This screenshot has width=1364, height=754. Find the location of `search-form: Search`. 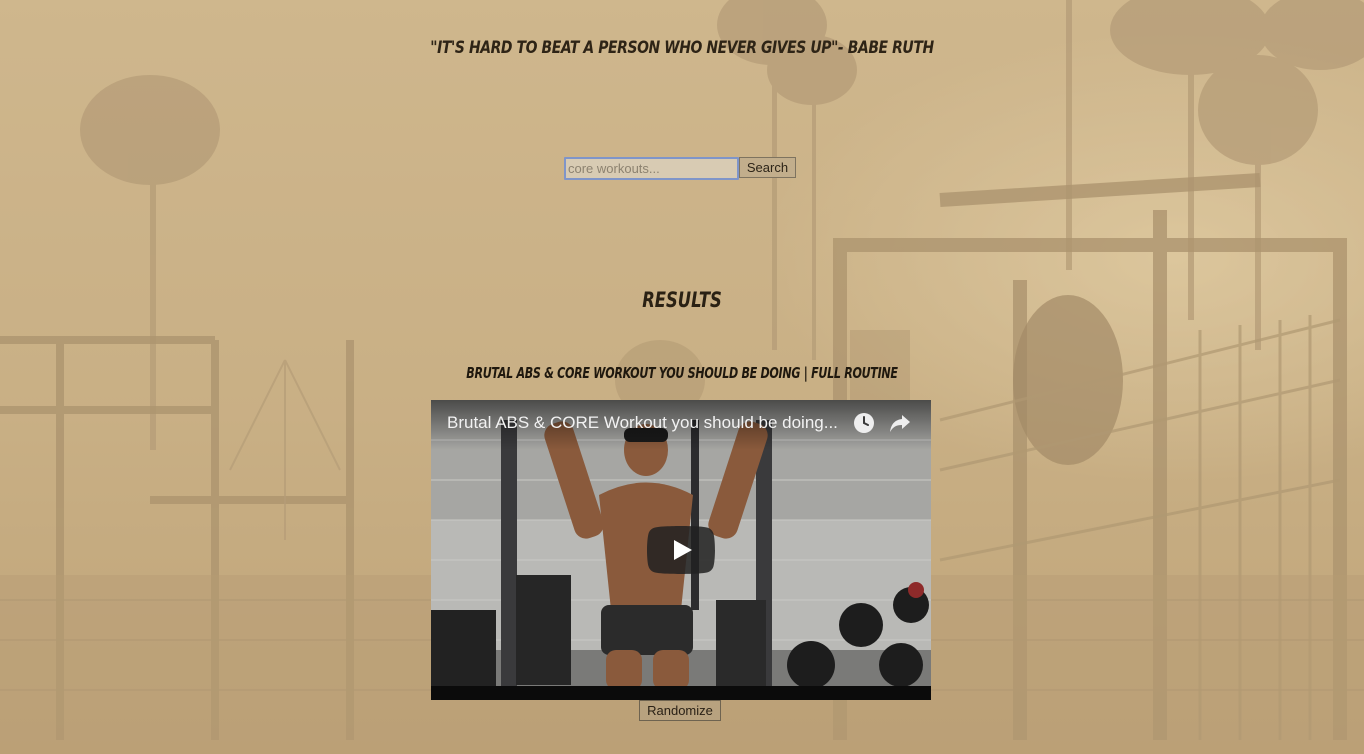

search-form: Search is located at coordinates (680, 168).